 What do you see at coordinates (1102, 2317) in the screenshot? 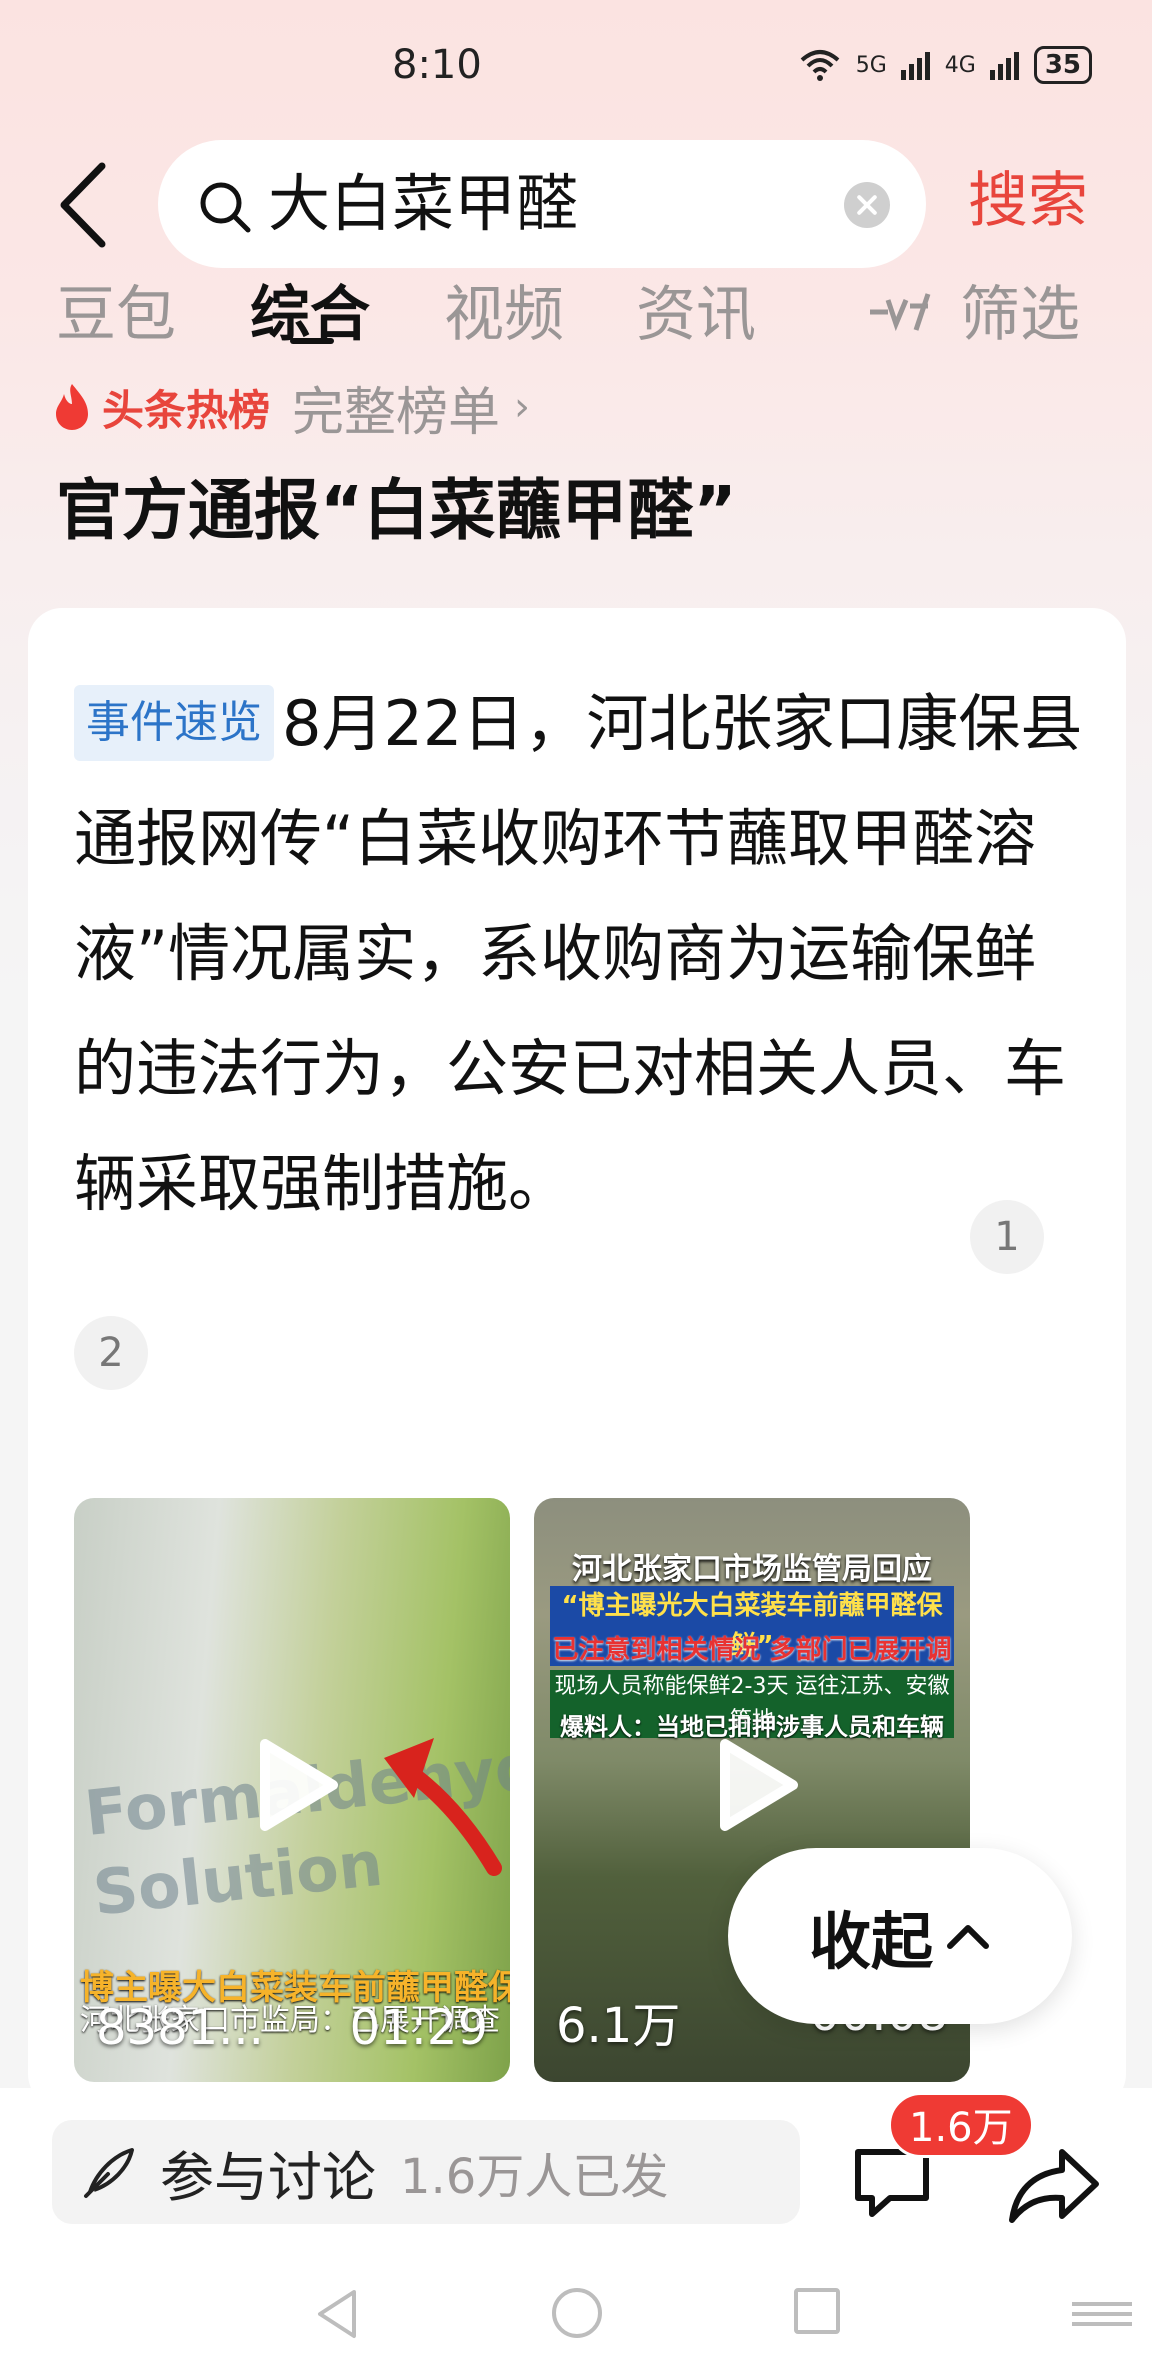
I see `nav-menu-icon` at bounding box center [1102, 2317].